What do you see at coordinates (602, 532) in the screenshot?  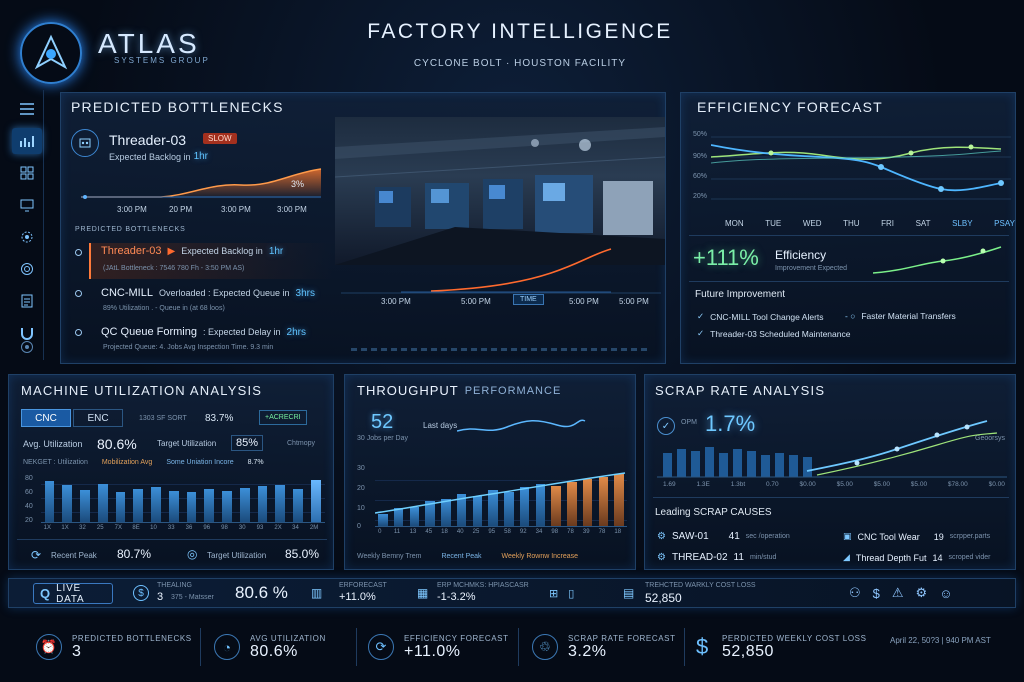 I see `throughput-x-label: 78` at bounding box center [602, 532].